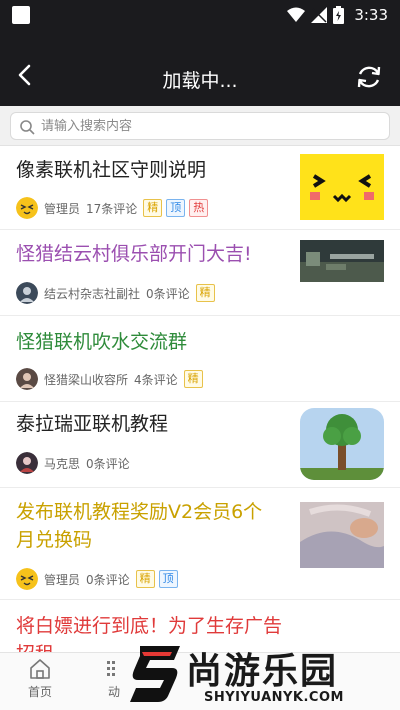 This screenshot has height=710, width=400. What do you see at coordinates (86, 379) in the screenshot?
I see `author-name: 怪猎梁山收容所` at bounding box center [86, 379].